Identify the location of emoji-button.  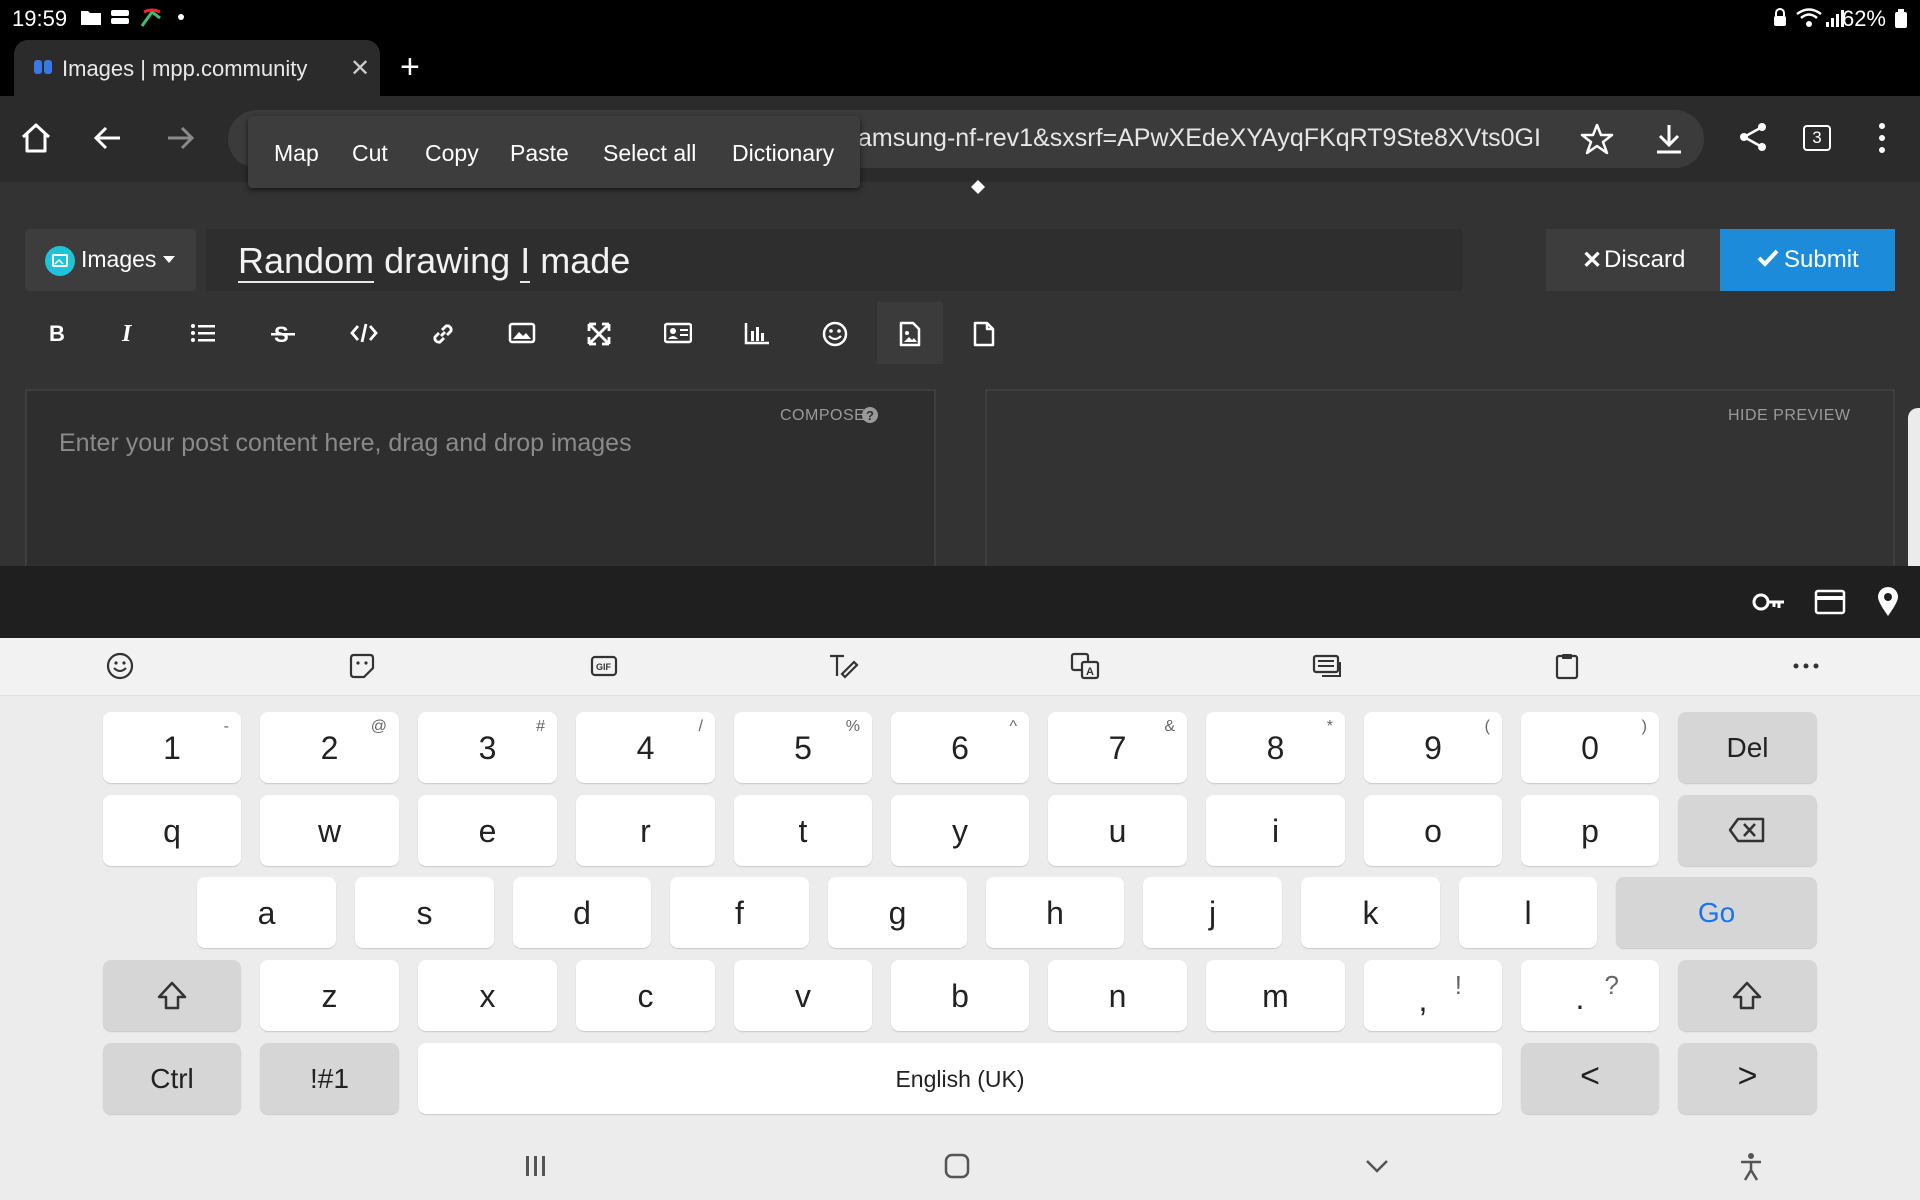
(834, 333).